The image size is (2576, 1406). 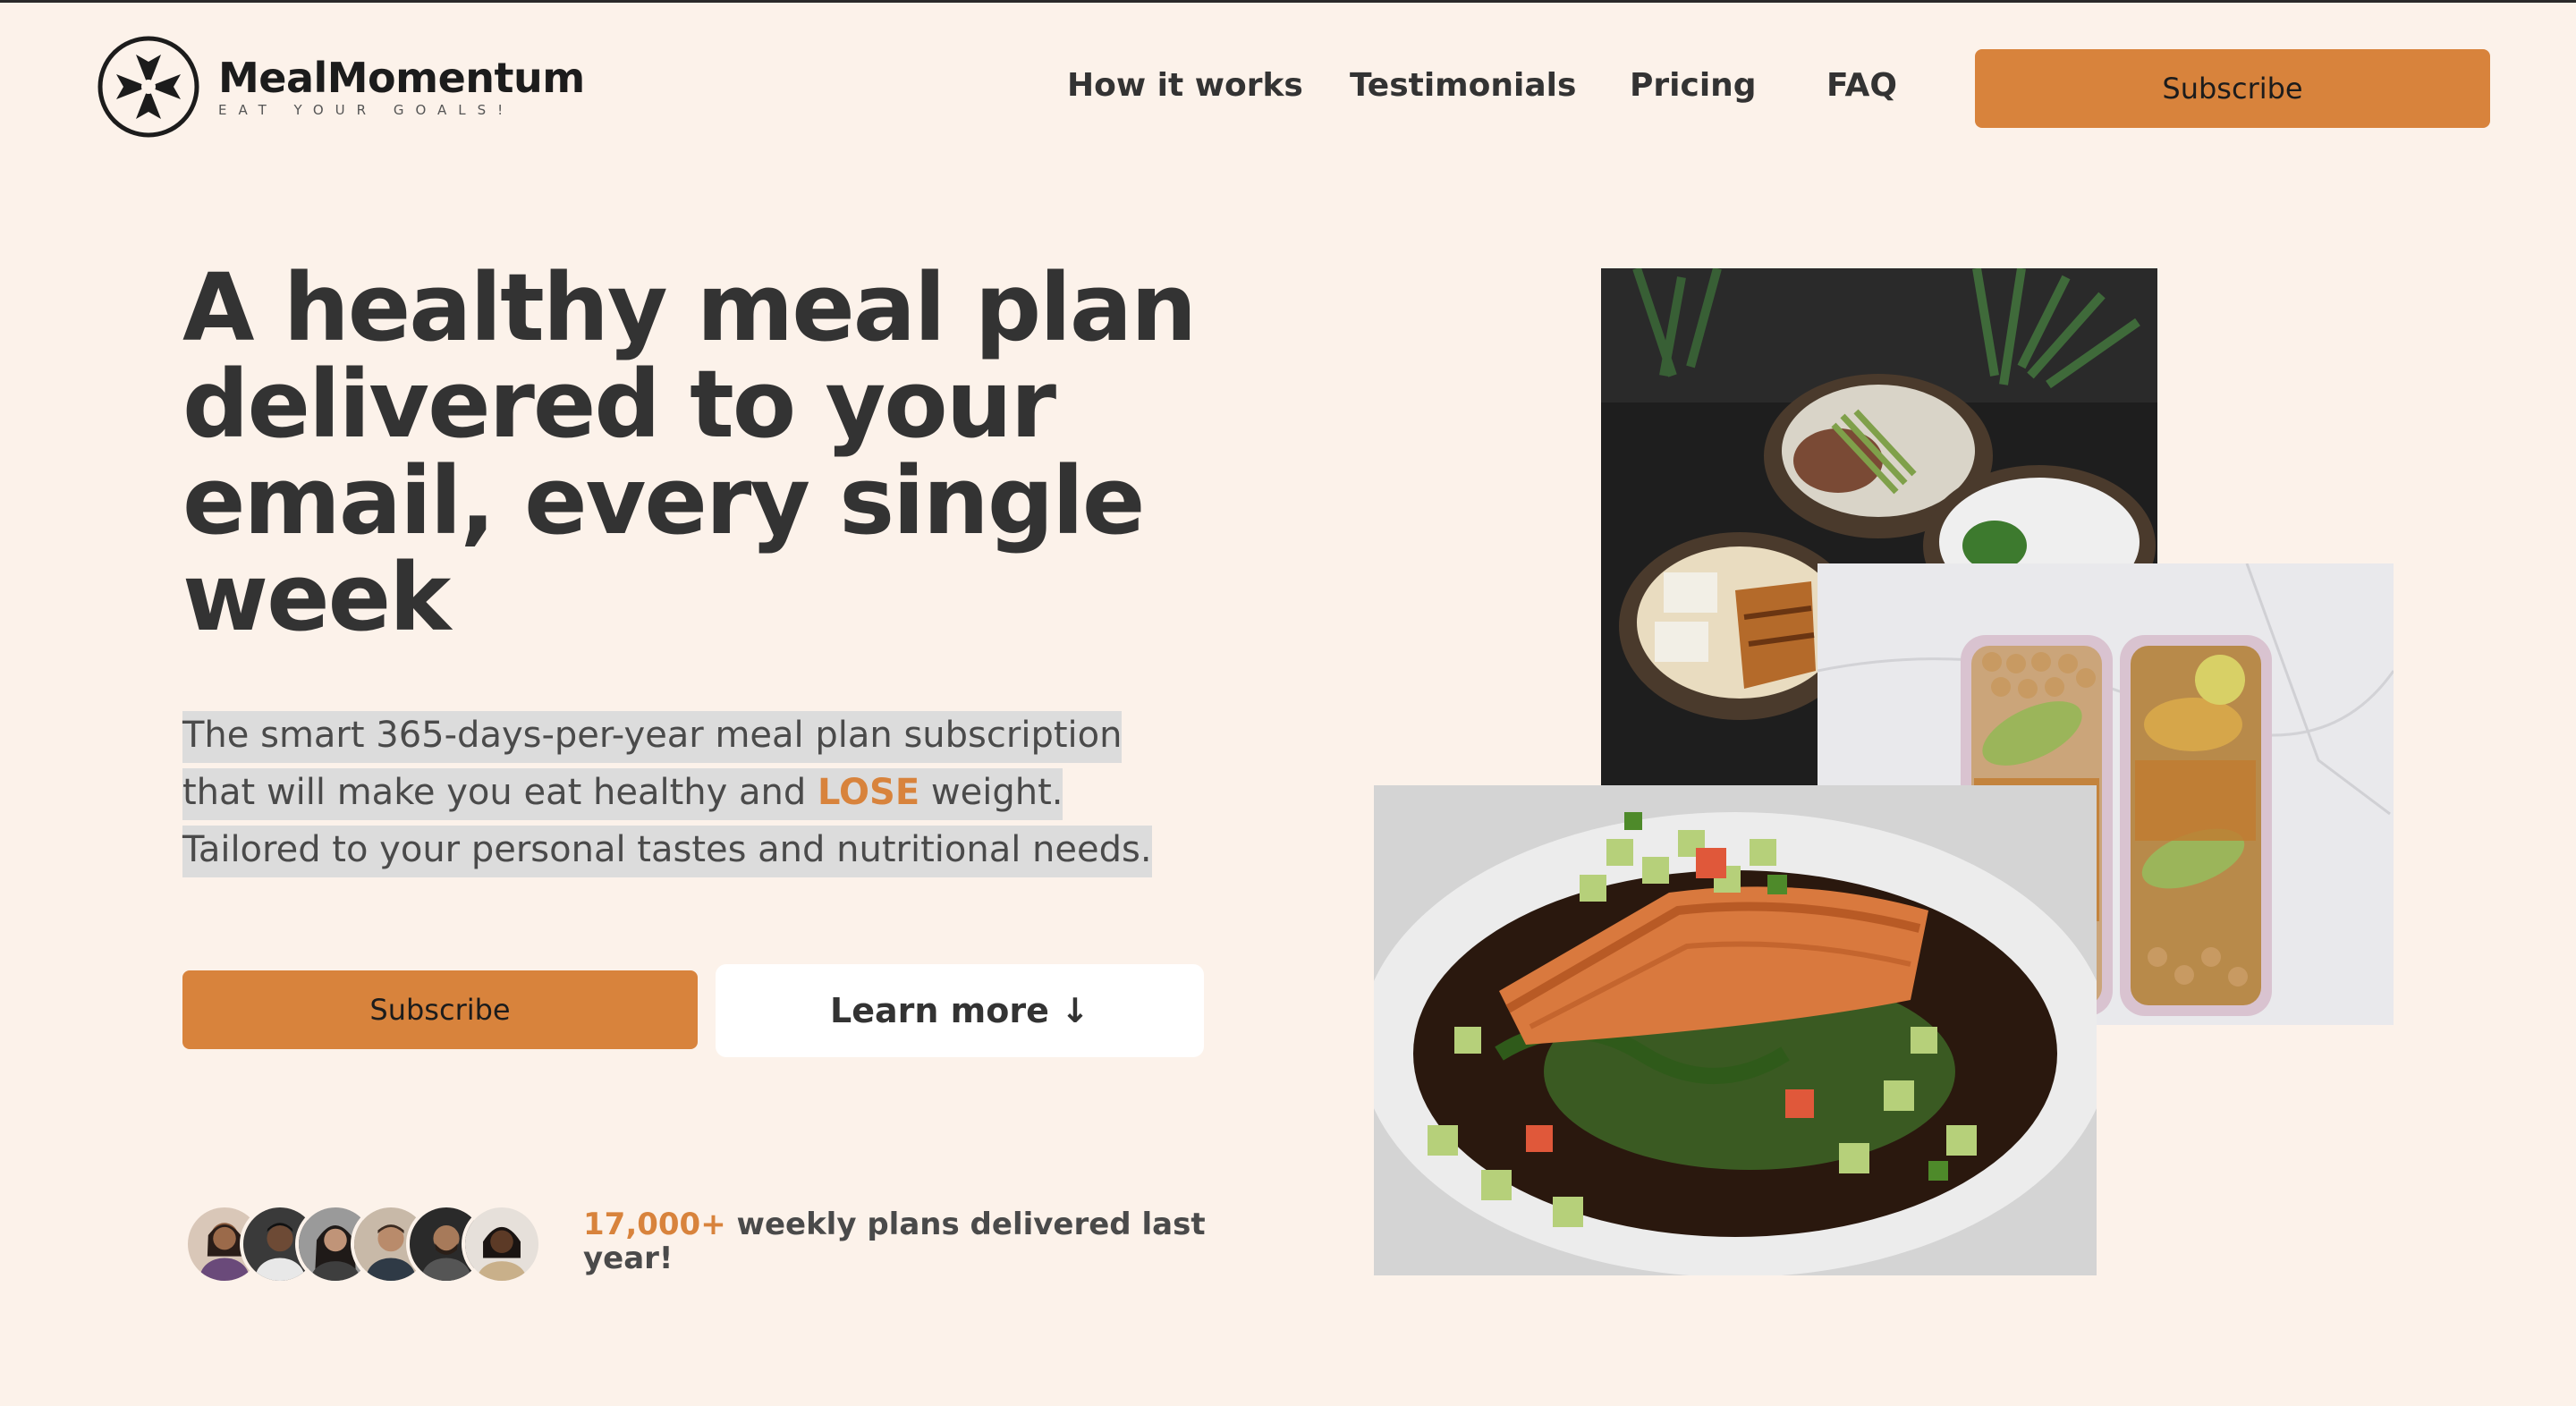 I want to click on plans-count: 17,000+, so click(x=654, y=1225).